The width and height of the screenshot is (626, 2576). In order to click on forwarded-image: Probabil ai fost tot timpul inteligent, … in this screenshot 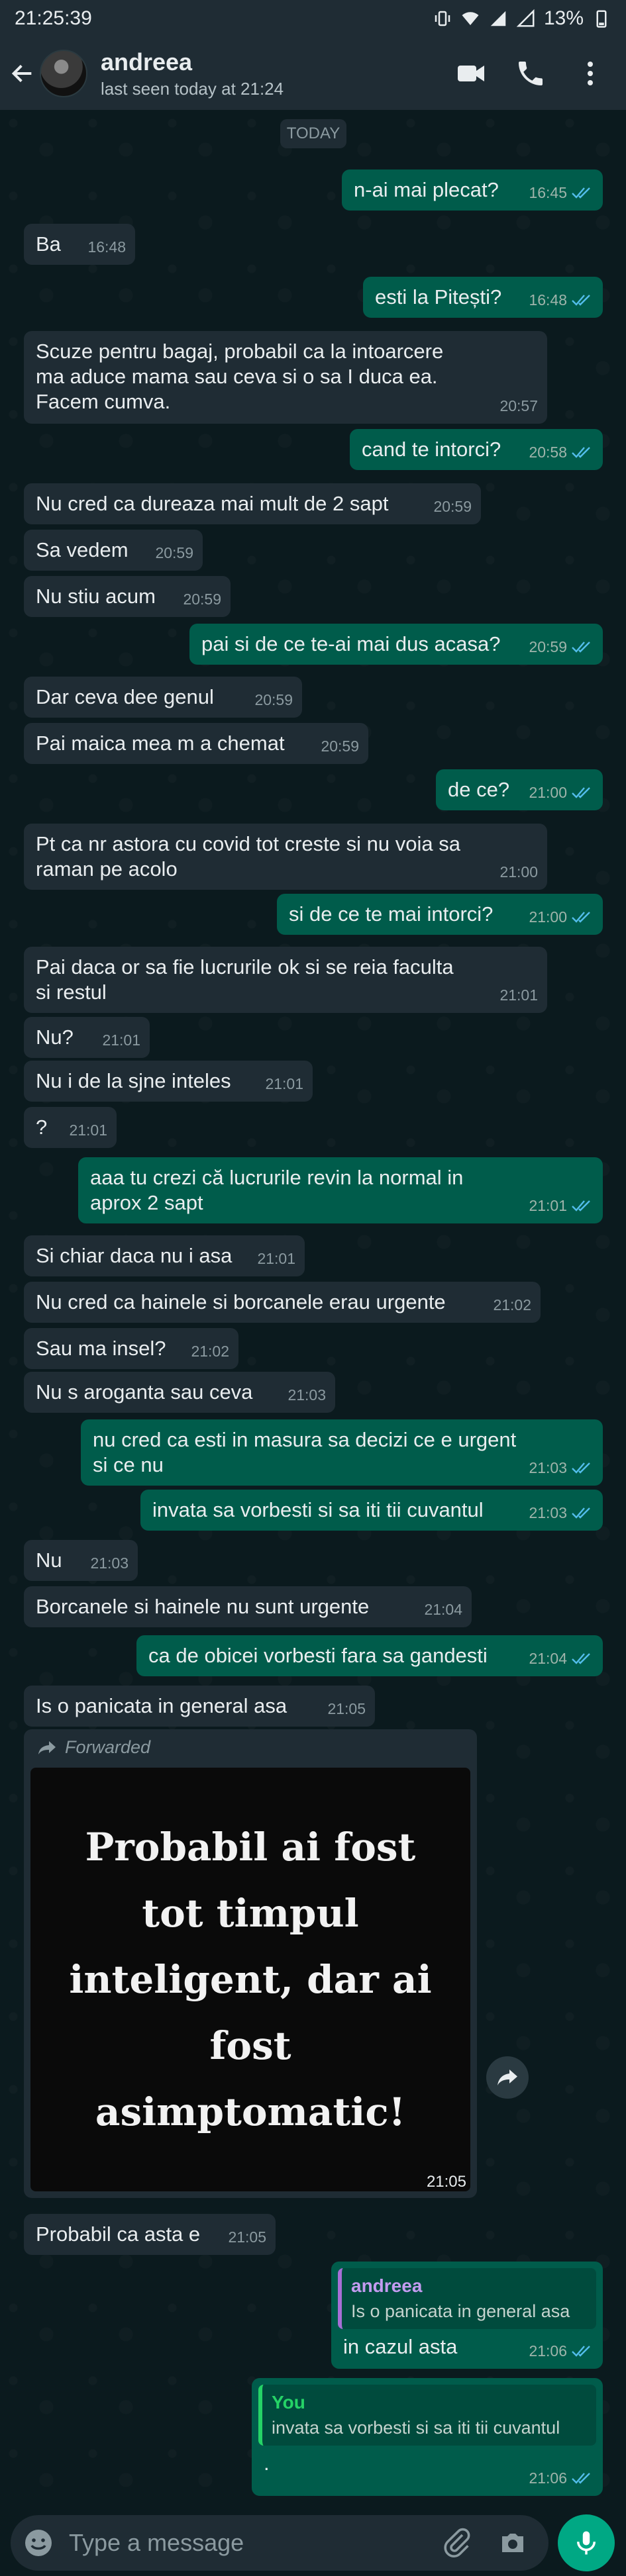, I will do `click(250, 1979)`.